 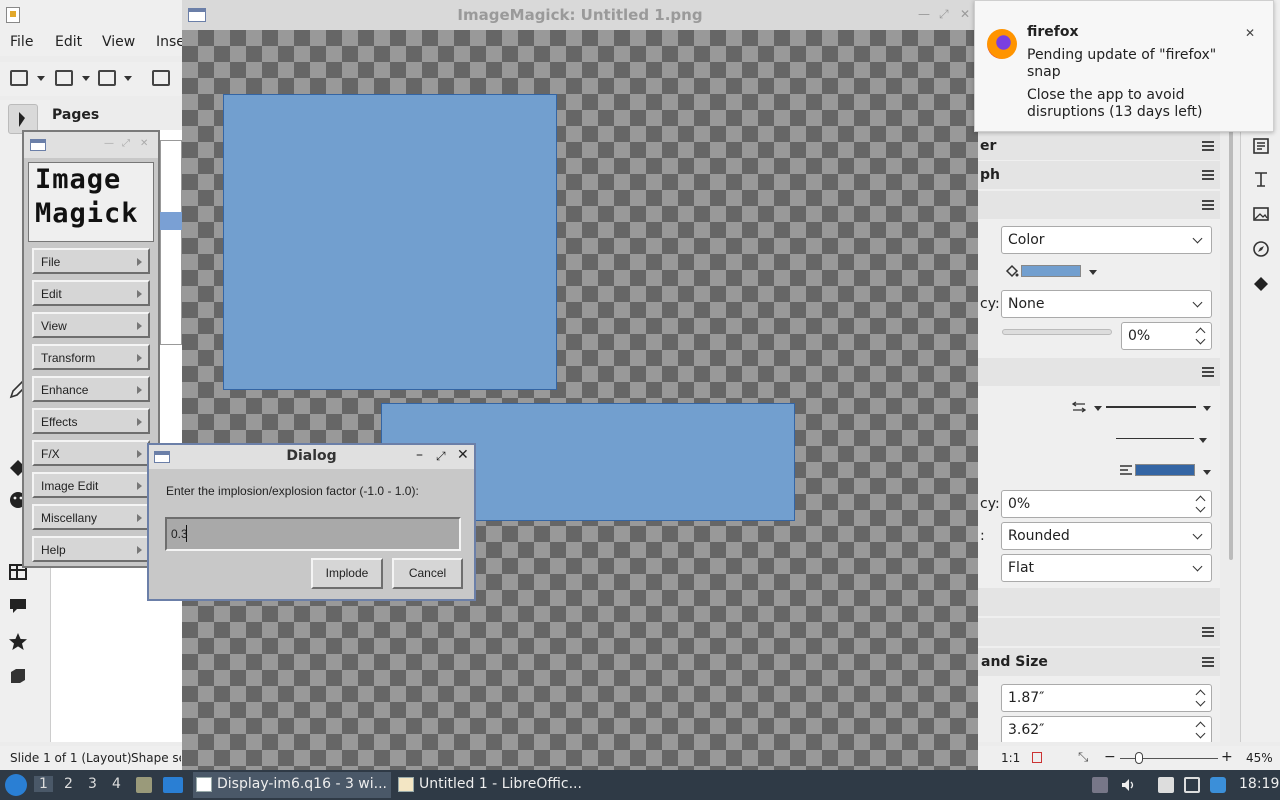 What do you see at coordinates (173, 785) in the screenshot?
I see `show-desktop-icon` at bounding box center [173, 785].